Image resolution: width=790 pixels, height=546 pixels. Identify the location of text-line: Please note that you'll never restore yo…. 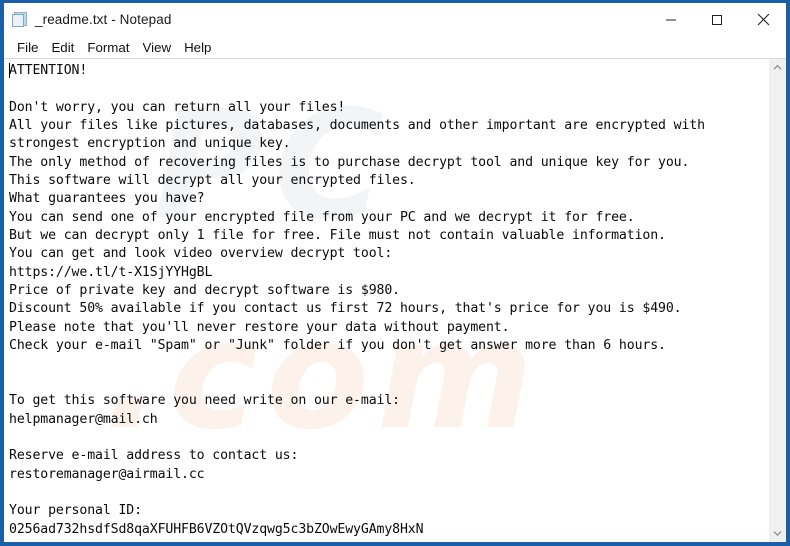
(259, 327).